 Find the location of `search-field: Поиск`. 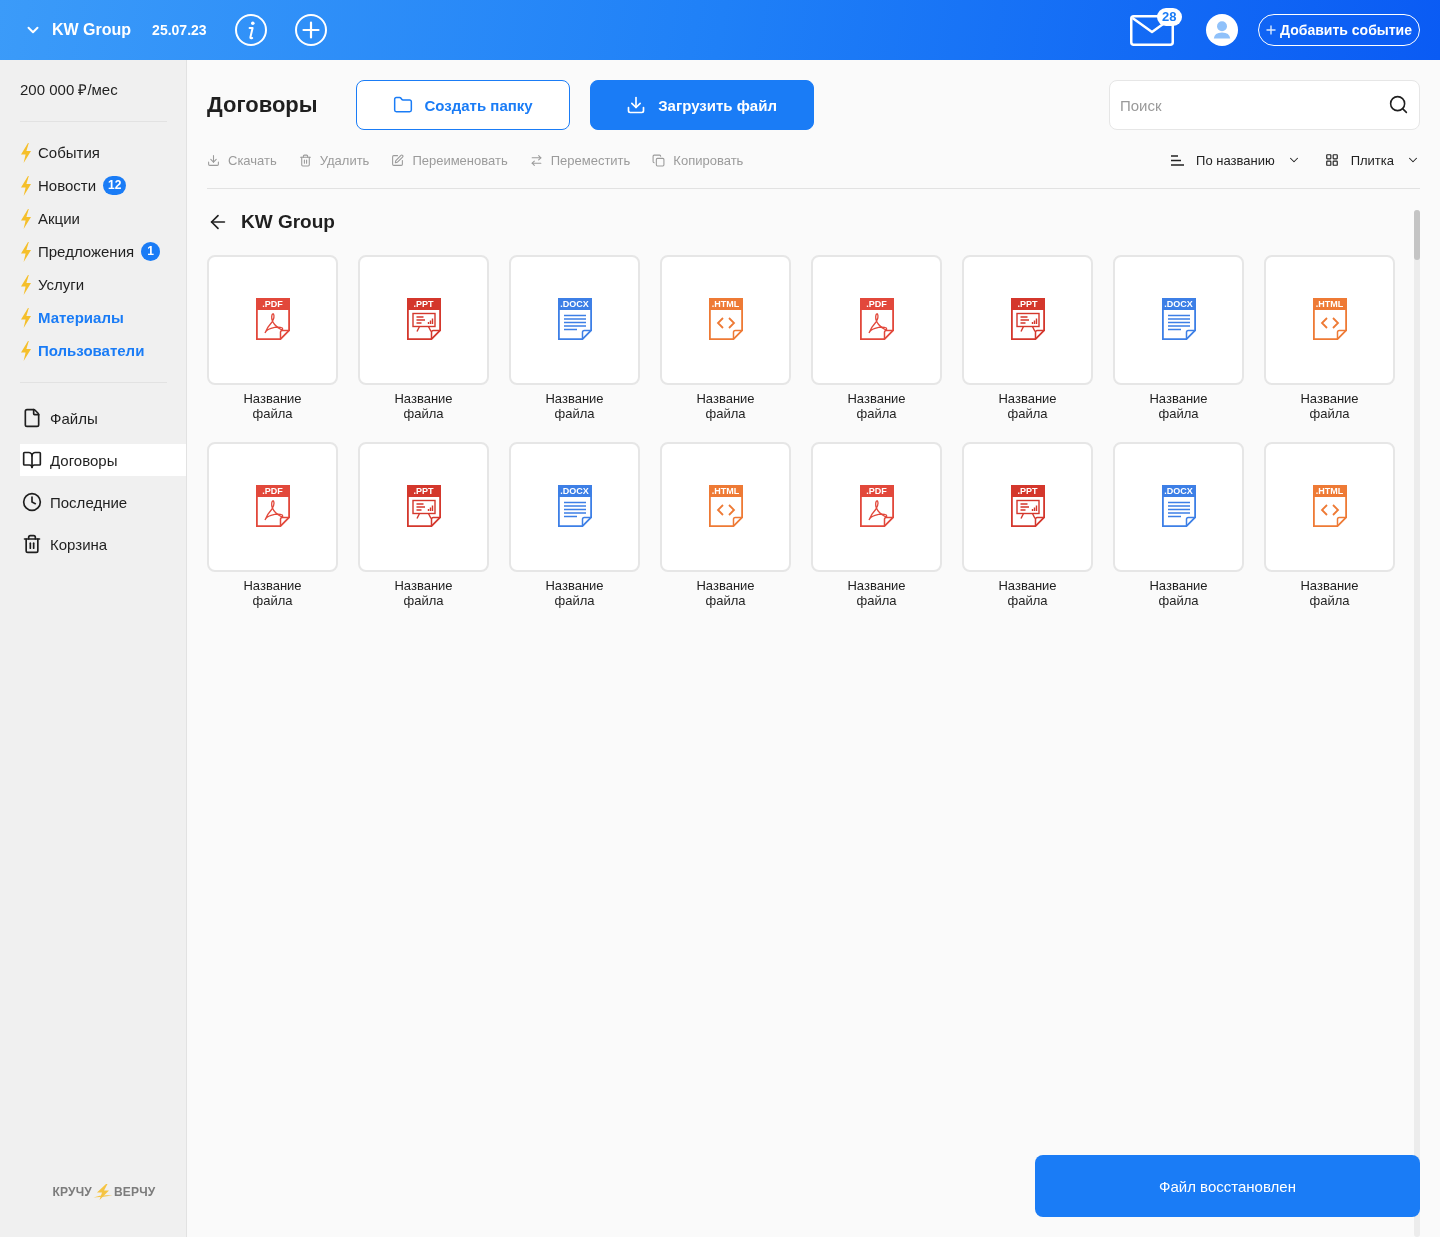

search-field: Поиск is located at coordinates (1264, 105).